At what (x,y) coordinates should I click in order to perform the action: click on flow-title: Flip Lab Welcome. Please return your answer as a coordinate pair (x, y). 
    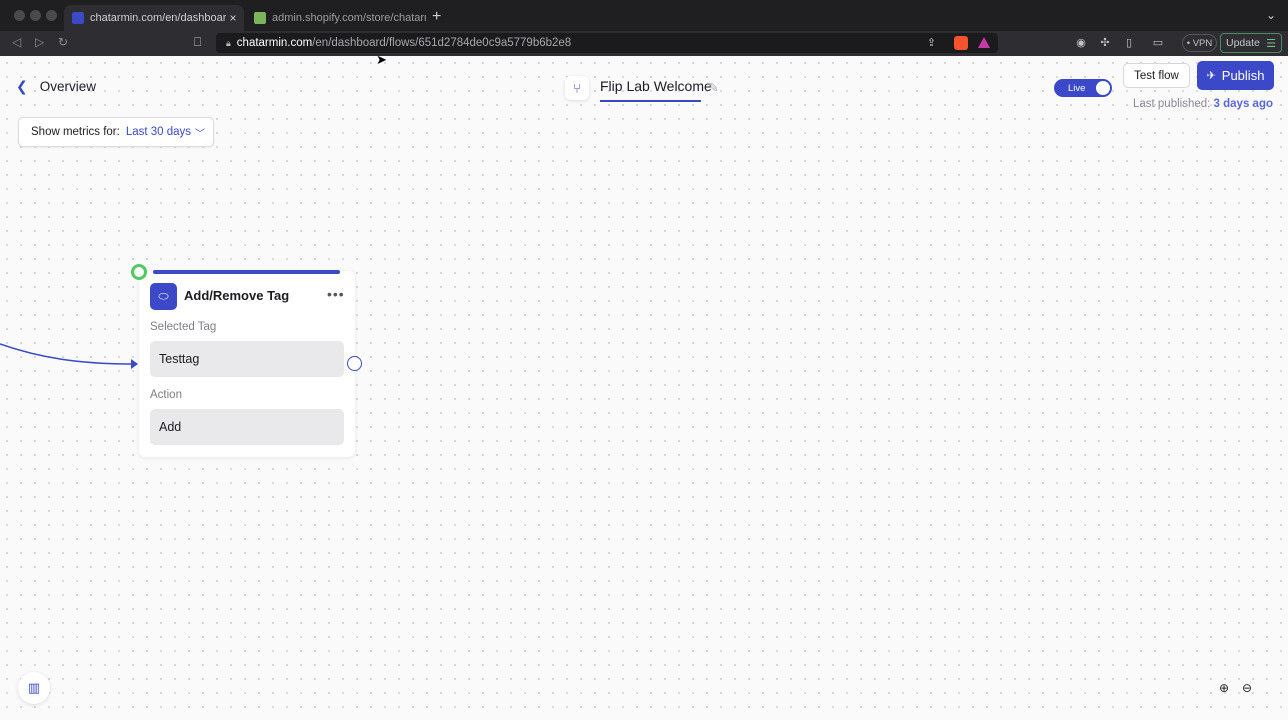
    Looking at the image, I should click on (656, 86).